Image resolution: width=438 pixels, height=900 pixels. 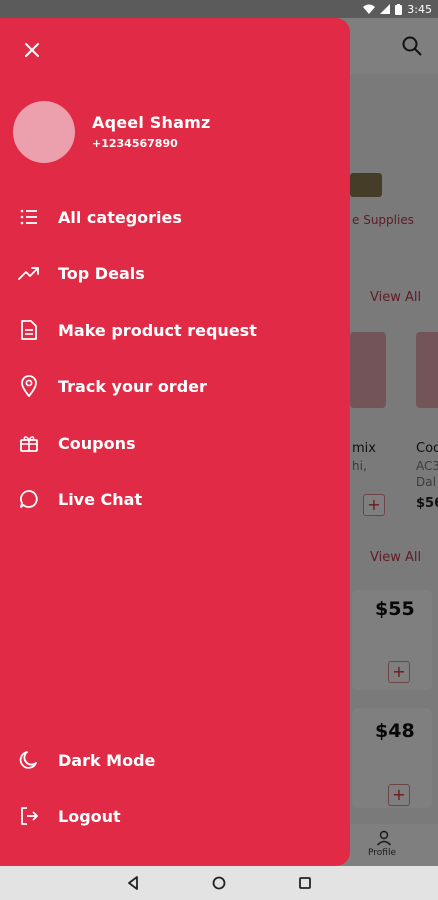 What do you see at coordinates (419, 9) in the screenshot?
I see `status-time: 3:45` at bounding box center [419, 9].